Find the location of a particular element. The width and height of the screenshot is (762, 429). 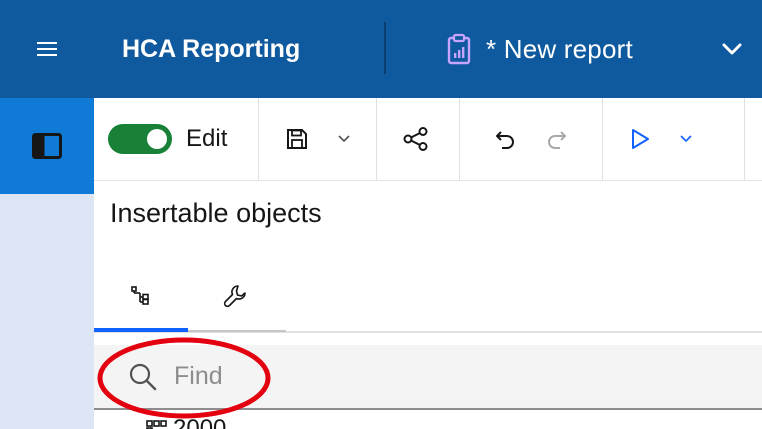

clipboard-report-icon is located at coordinates (459, 49).